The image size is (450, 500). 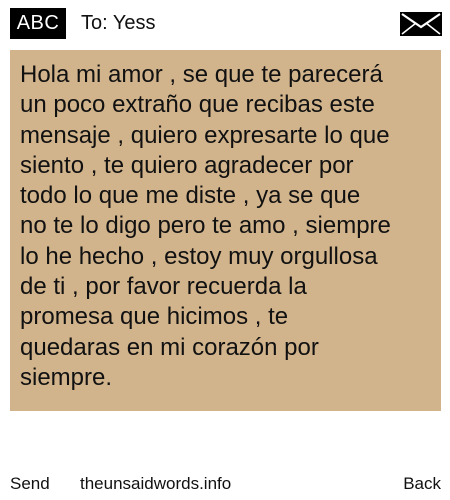 I want to click on back-button: Back, so click(x=422, y=484).